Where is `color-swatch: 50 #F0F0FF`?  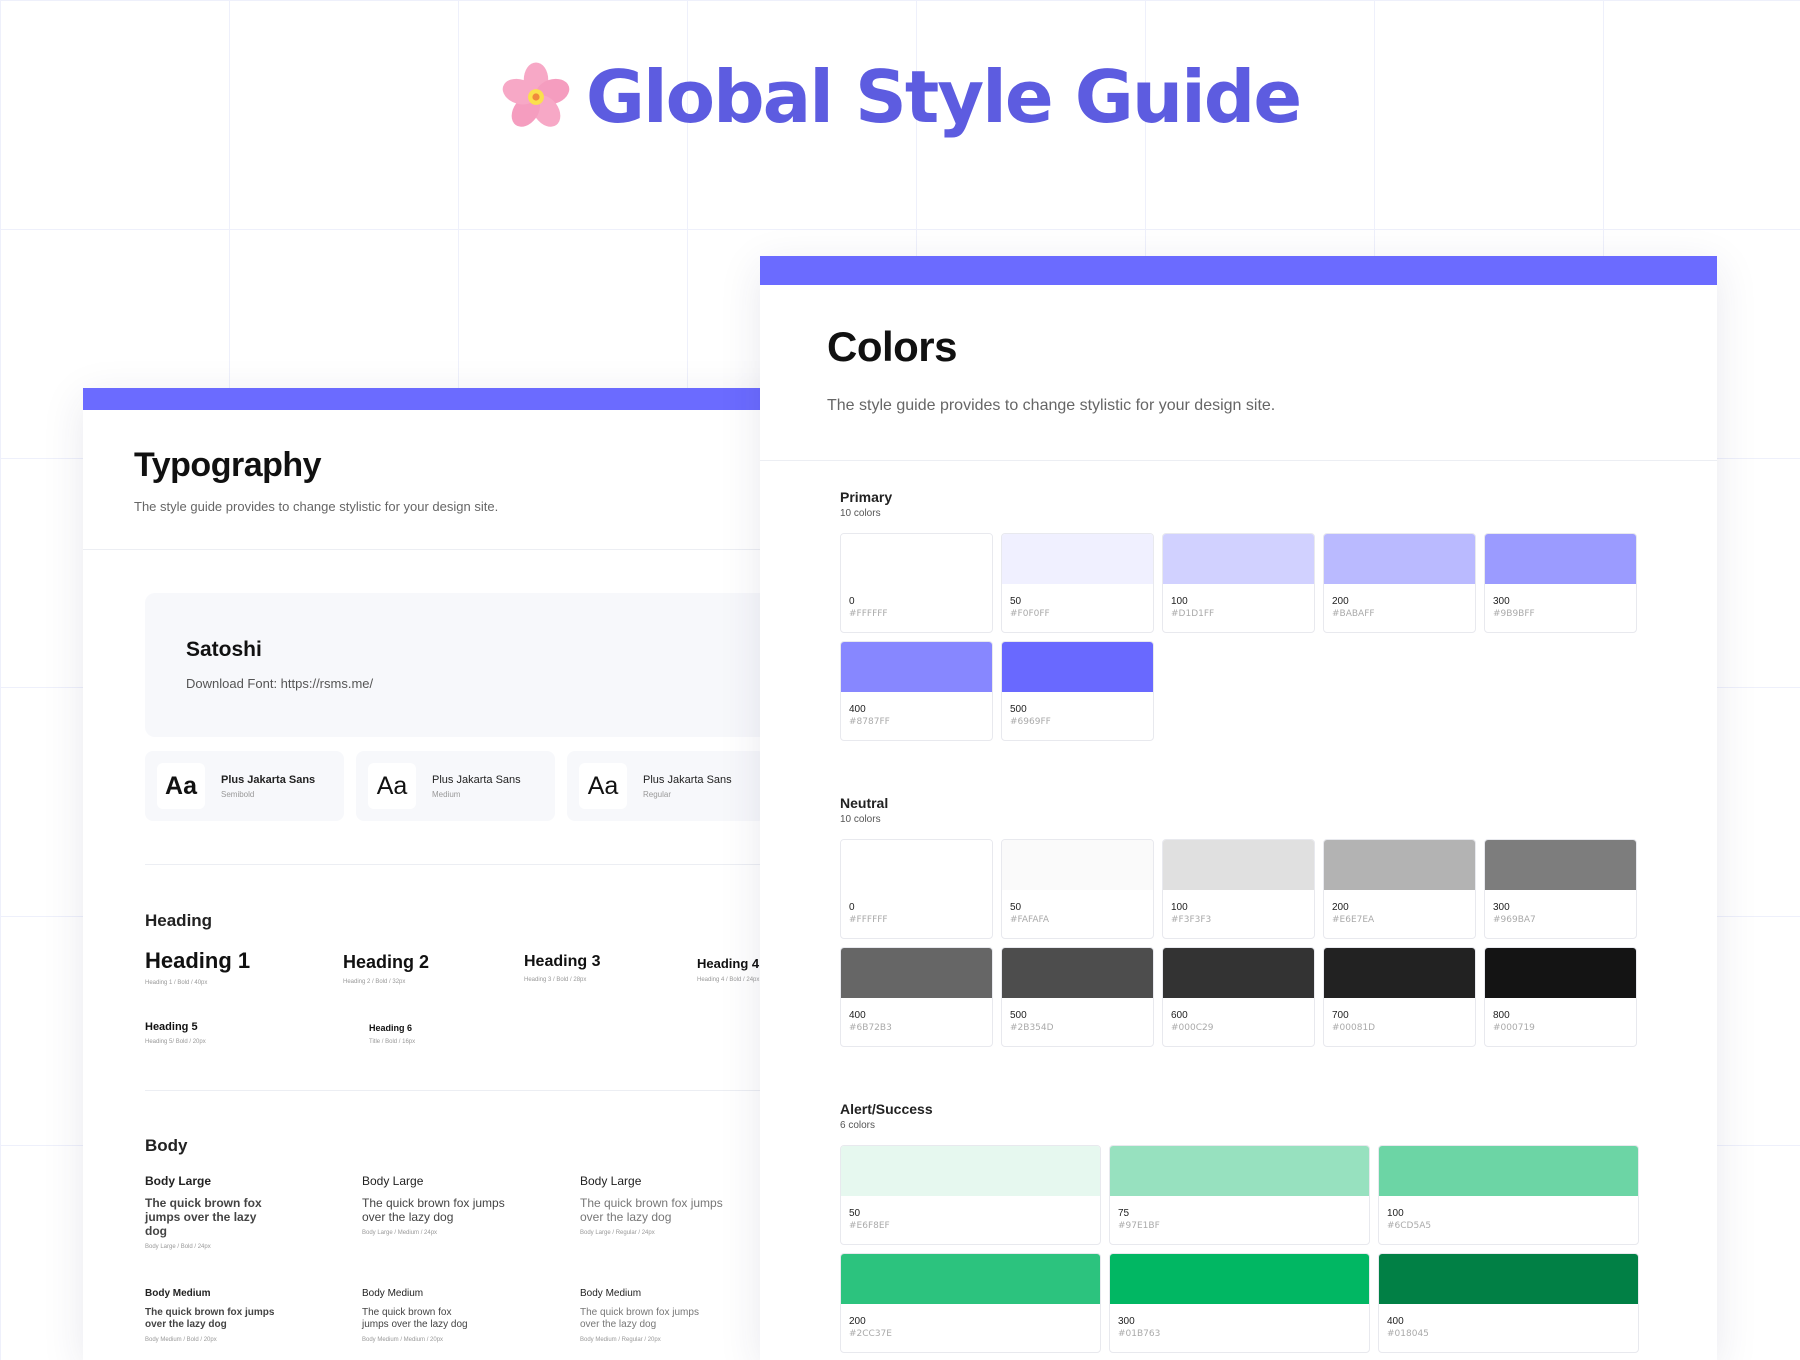
color-swatch: 50 #F0F0FF is located at coordinates (1077, 583).